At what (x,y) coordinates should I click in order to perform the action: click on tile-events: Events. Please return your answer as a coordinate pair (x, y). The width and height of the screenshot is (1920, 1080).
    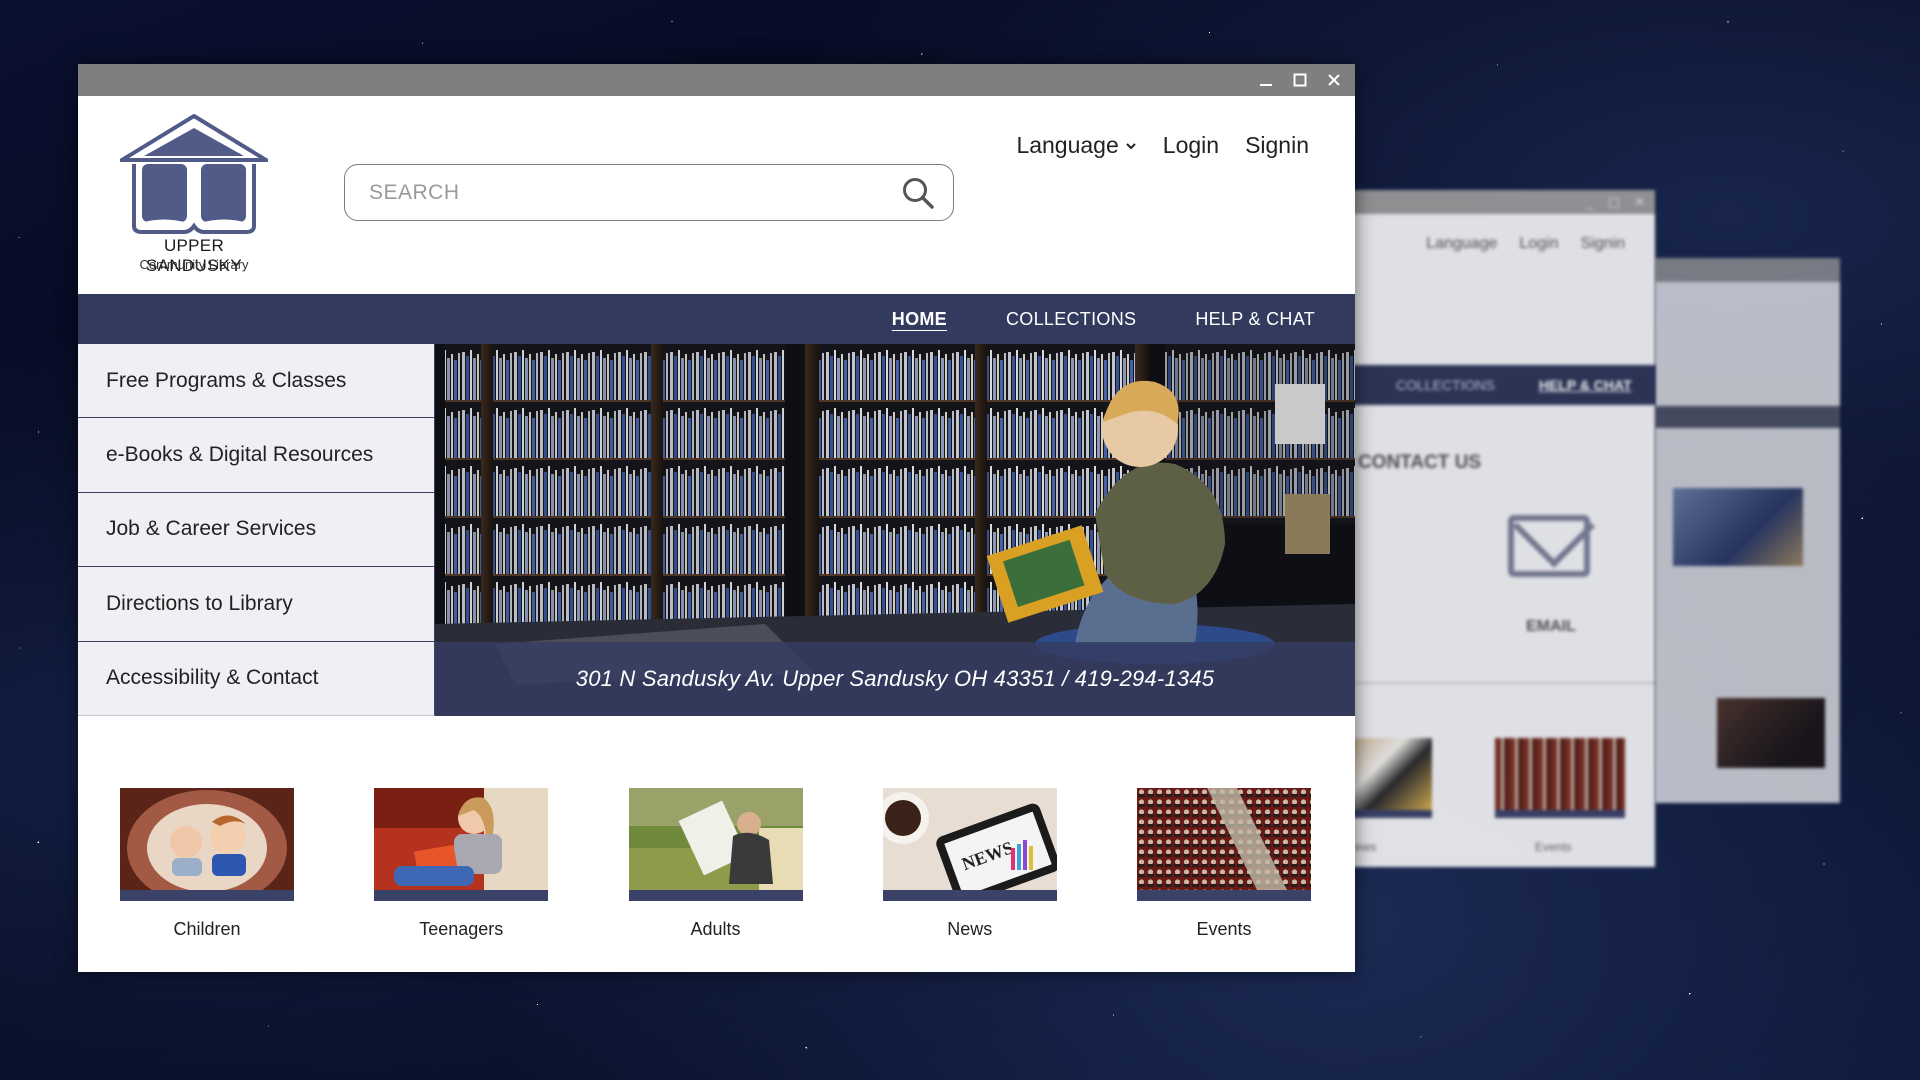
    Looking at the image, I should click on (1224, 864).